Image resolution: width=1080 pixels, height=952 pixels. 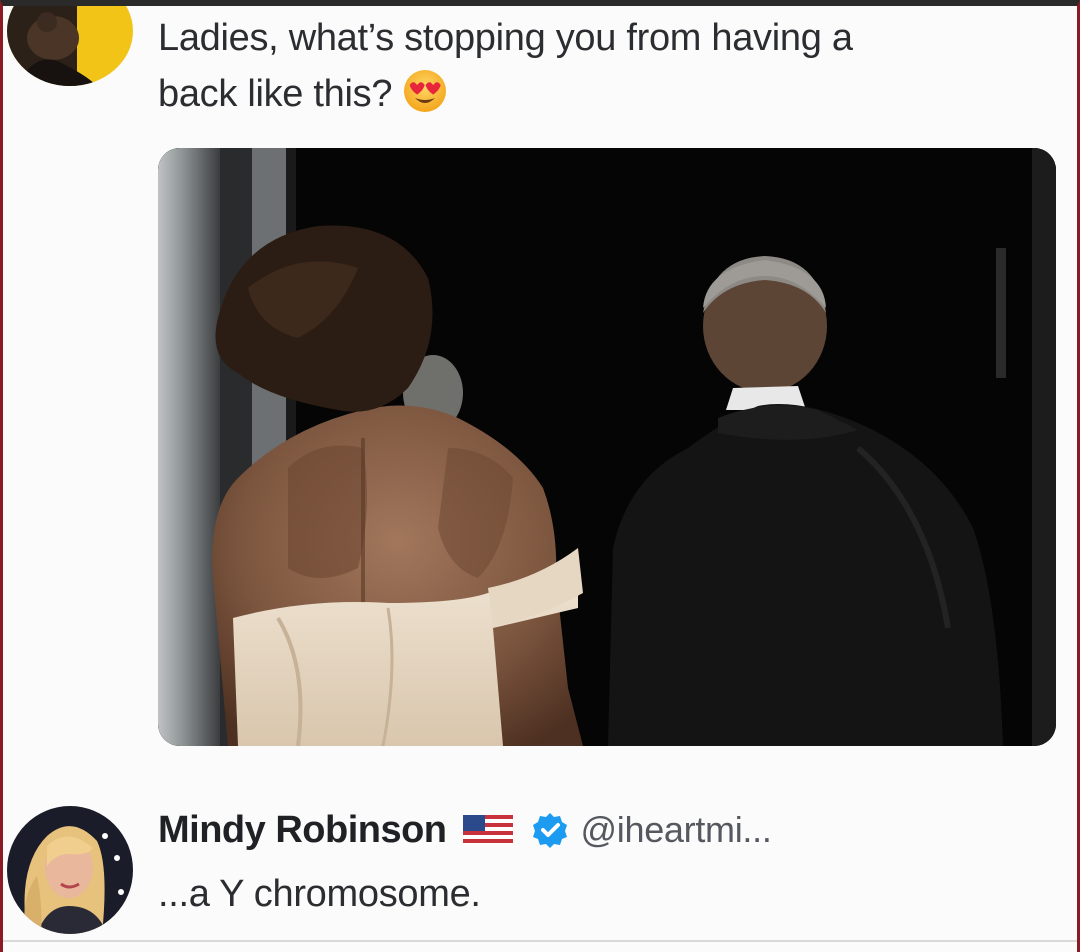 What do you see at coordinates (540, 941) in the screenshot?
I see `divider` at bounding box center [540, 941].